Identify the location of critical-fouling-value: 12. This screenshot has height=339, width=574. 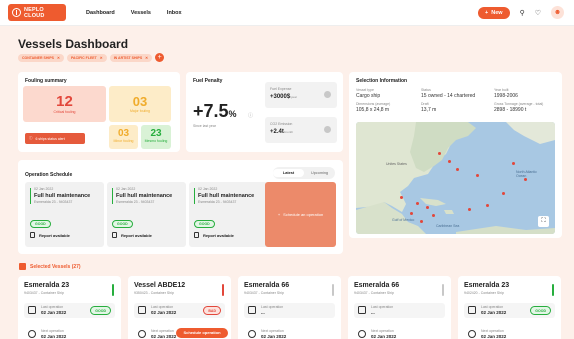
(64, 101).